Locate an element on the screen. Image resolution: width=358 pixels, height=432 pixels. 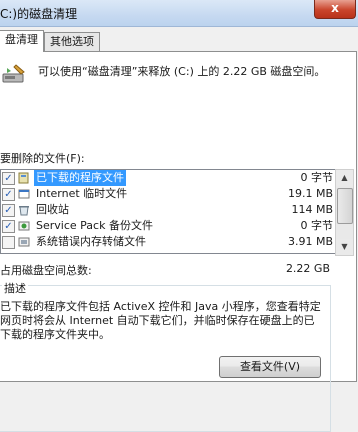
scroll-down-button: ▼ is located at coordinates (344, 247).